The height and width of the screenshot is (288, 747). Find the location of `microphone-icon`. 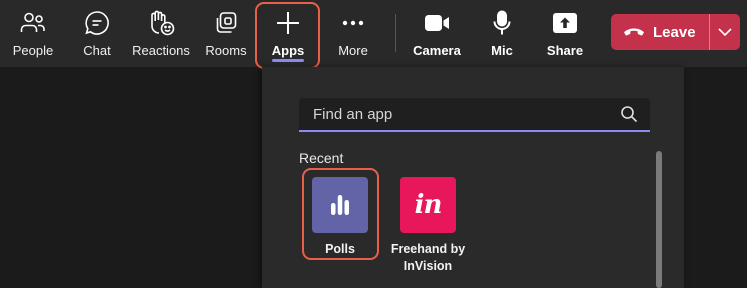

microphone-icon is located at coordinates (502, 23).